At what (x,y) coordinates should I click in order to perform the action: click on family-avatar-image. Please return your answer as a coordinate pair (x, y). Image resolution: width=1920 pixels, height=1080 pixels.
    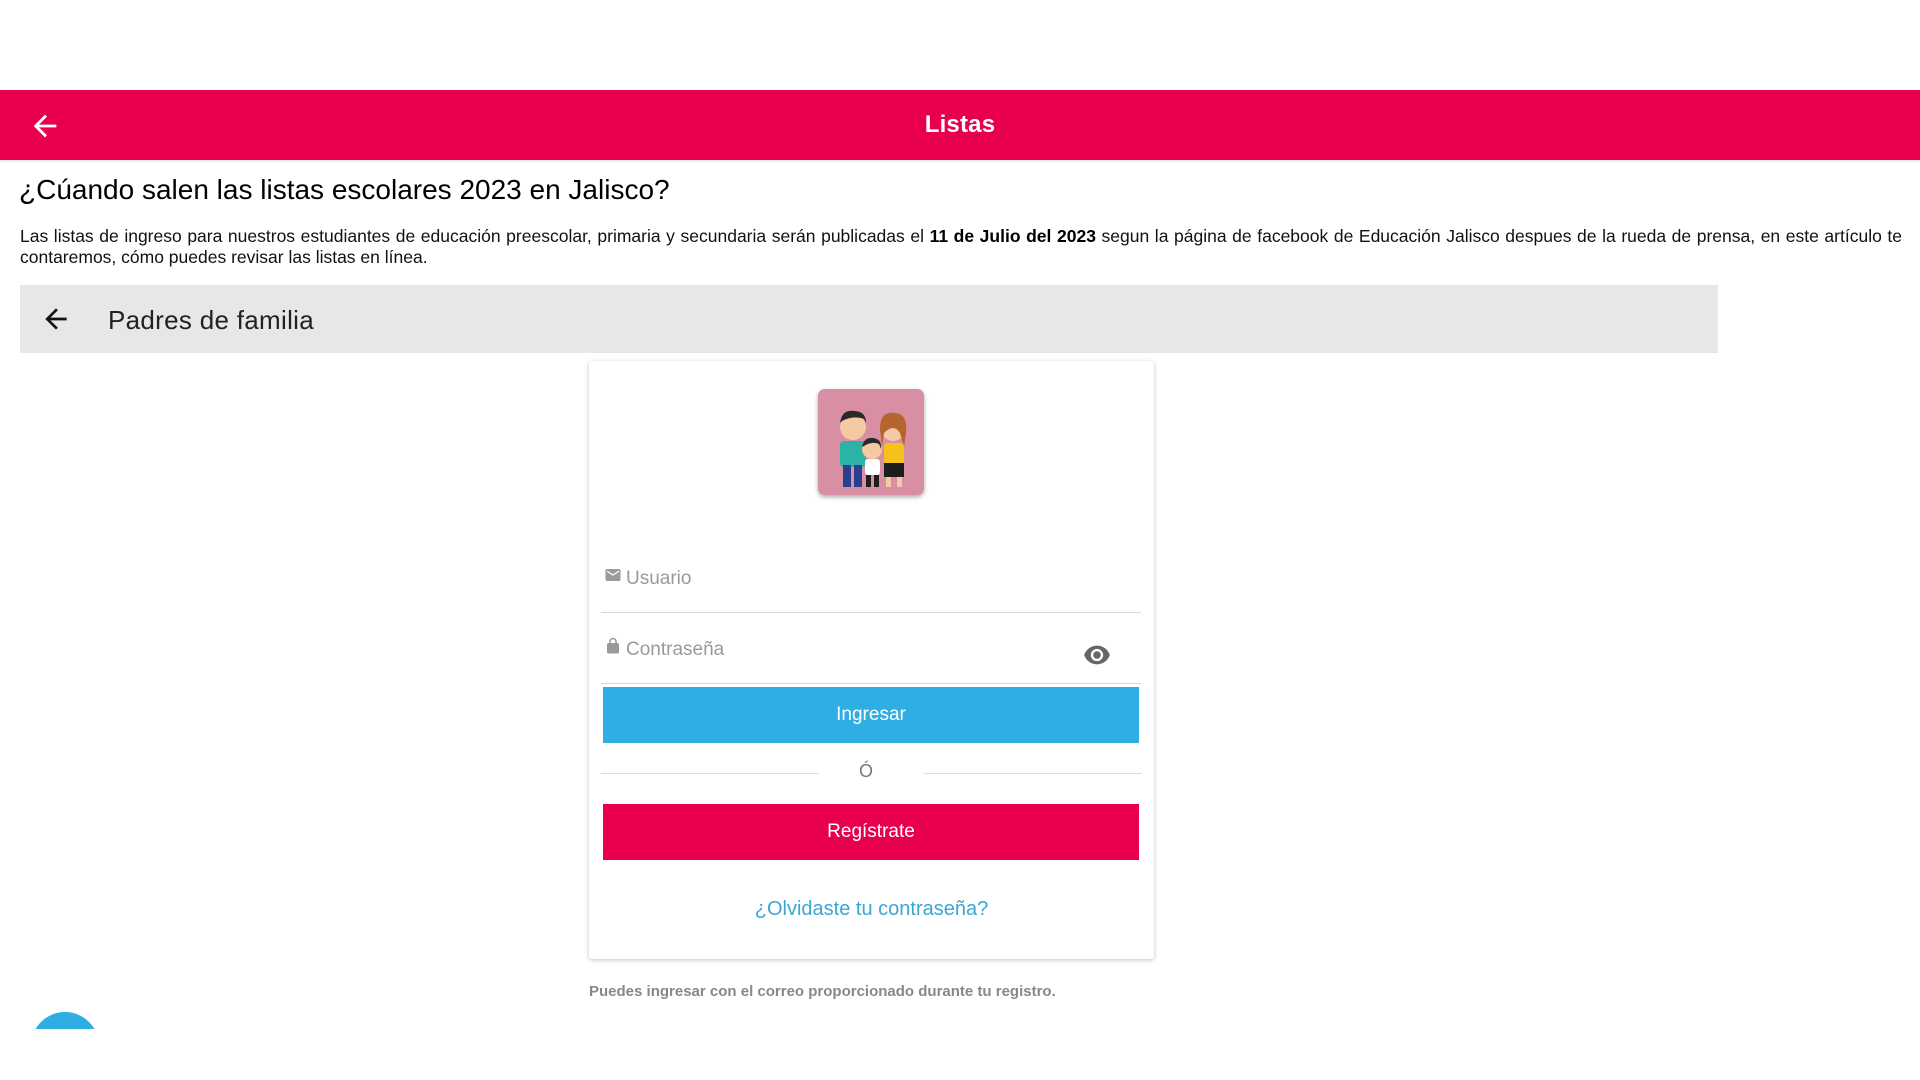
    Looking at the image, I should click on (871, 442).